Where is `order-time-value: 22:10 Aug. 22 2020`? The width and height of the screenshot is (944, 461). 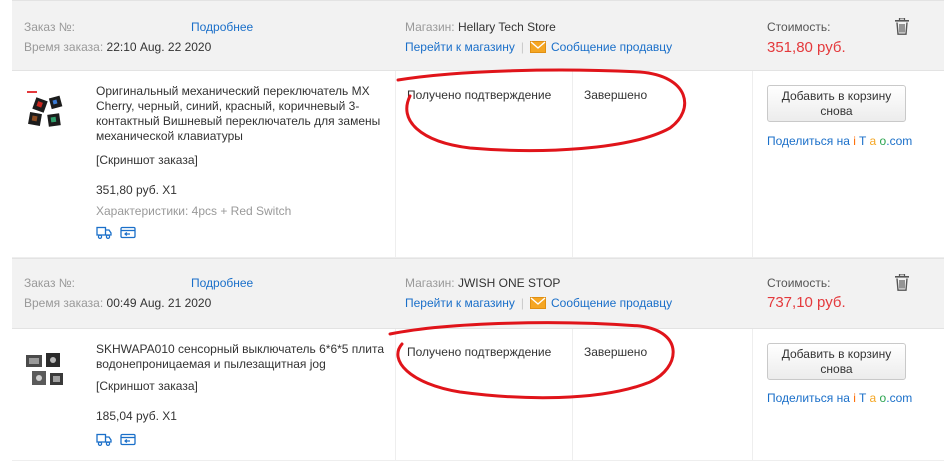 order-time-value: 22:10 Aug. 22 2020 is located at coordinates (159, 47).